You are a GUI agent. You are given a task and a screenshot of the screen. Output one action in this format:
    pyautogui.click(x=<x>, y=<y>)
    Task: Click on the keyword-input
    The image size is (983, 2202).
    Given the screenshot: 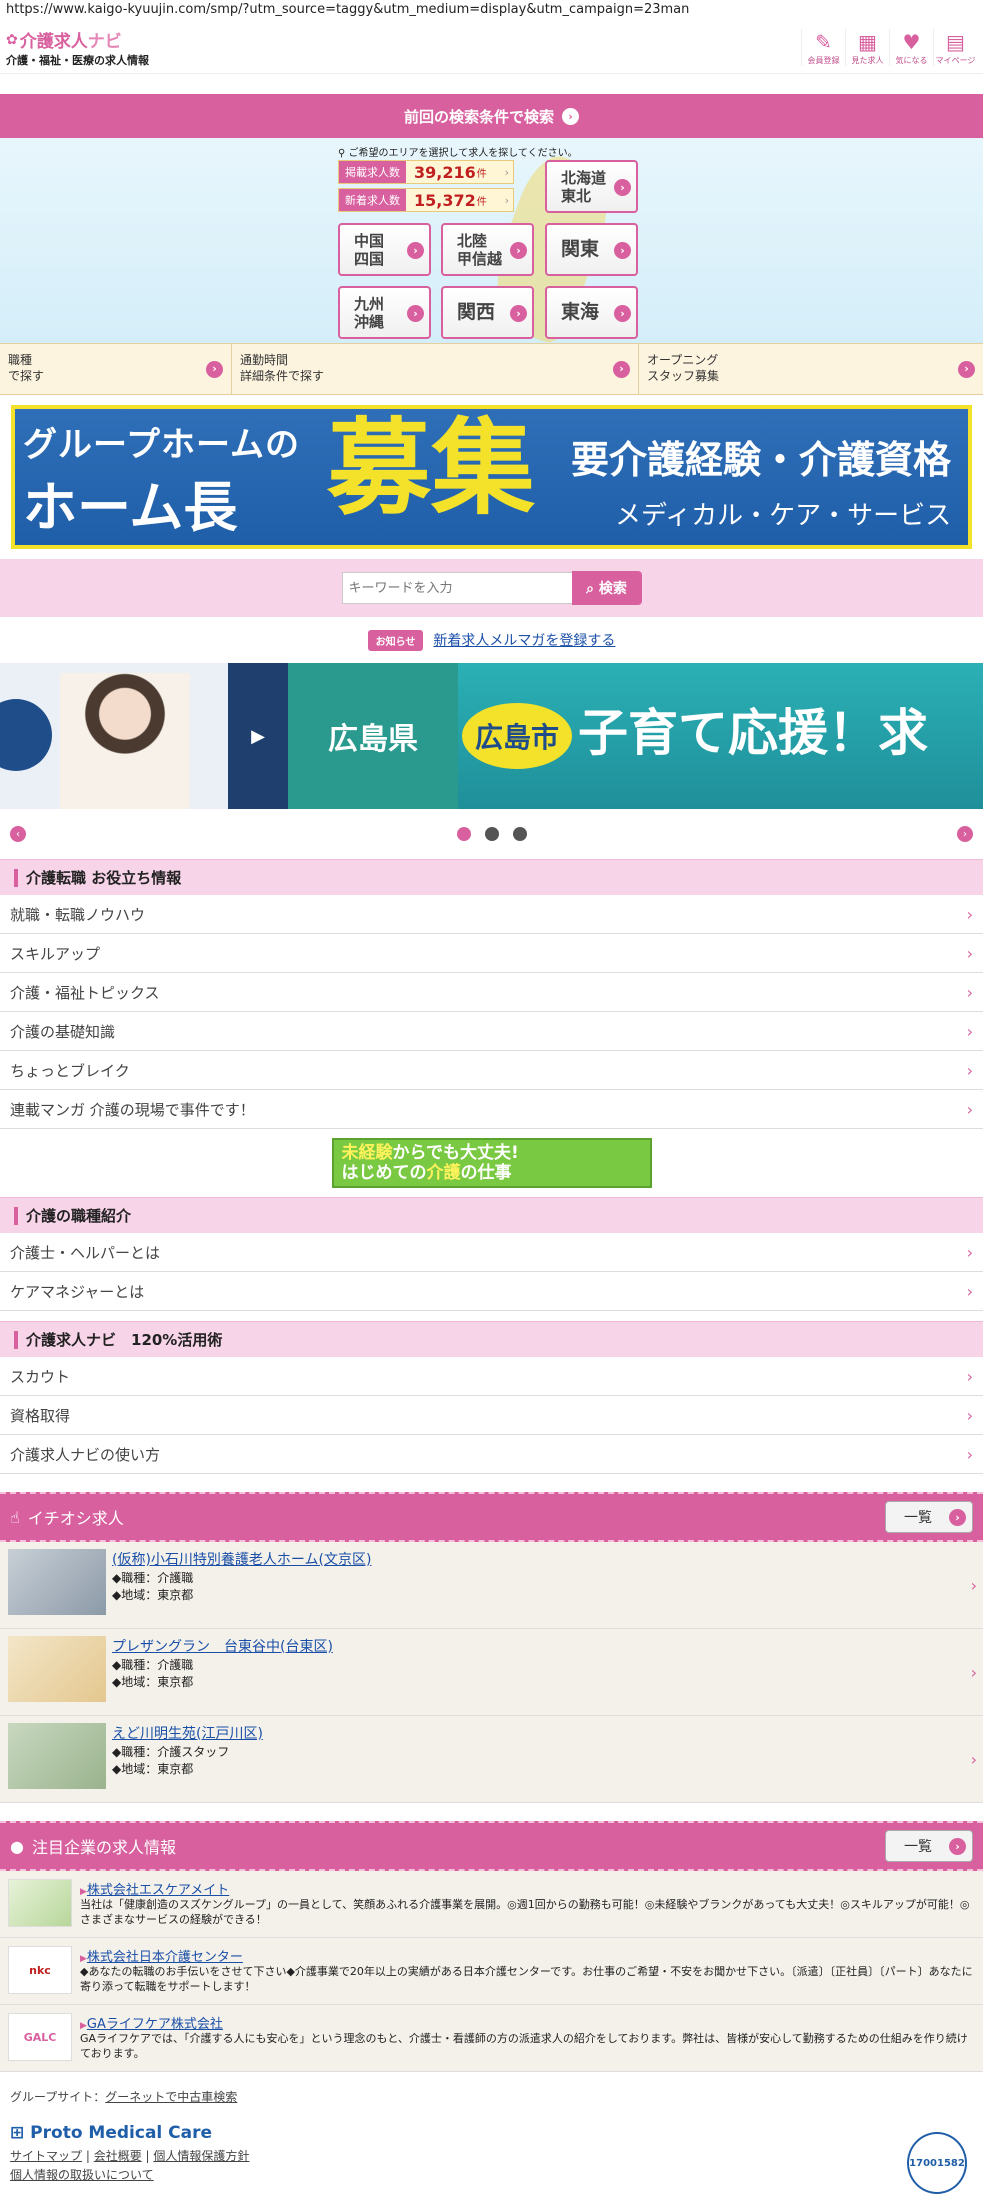 What is the action you would take?
    pyautogui.click(x=456, y=588)
    